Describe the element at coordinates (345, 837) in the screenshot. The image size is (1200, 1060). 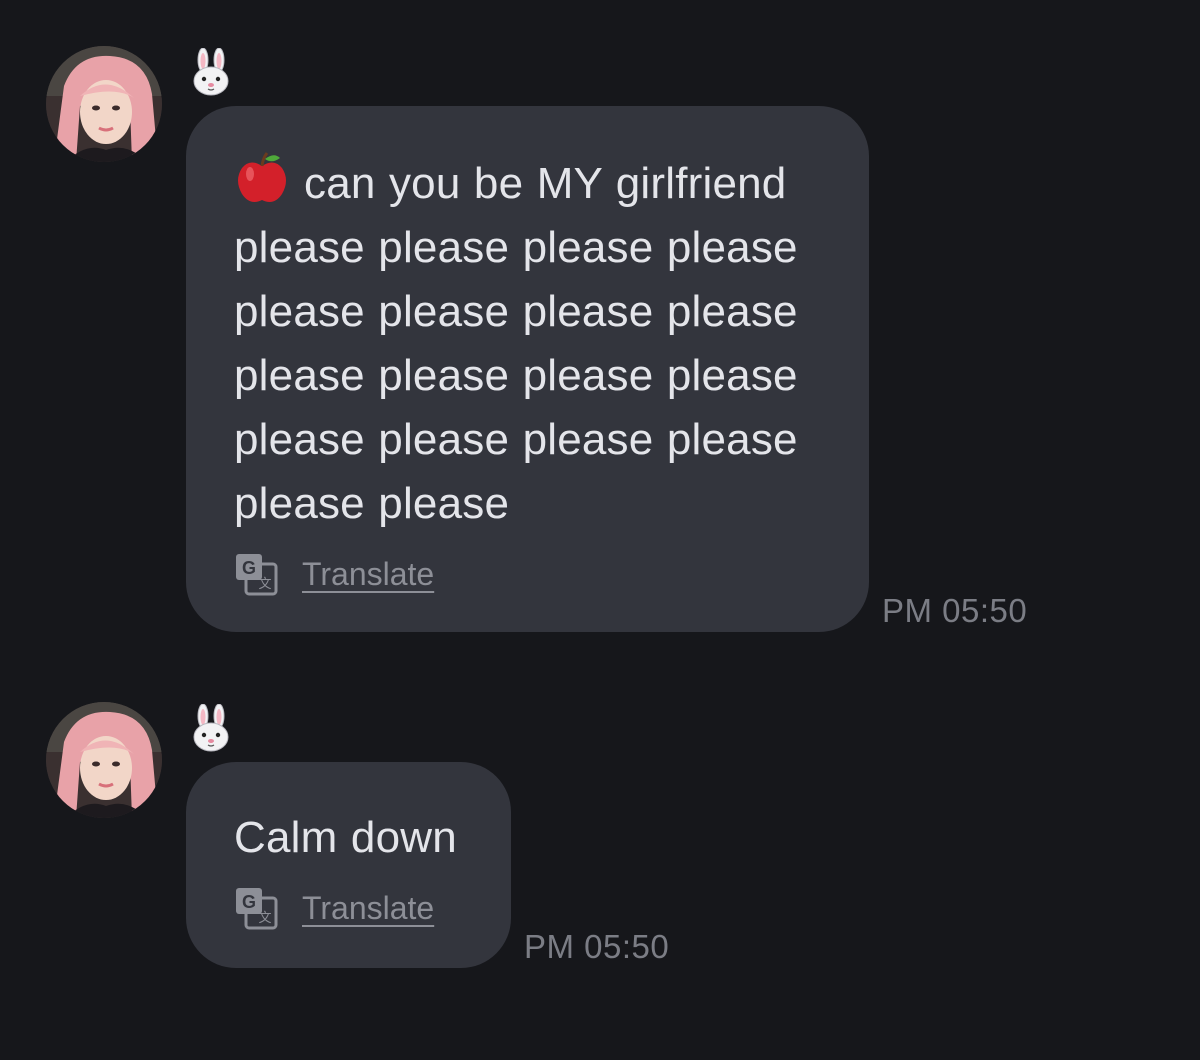
I see `message-text: Calm down` at that location.